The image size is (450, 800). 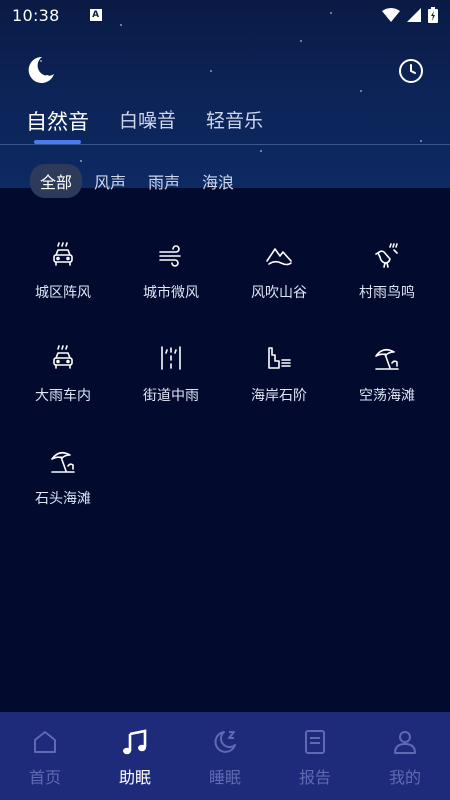 I want to click on home-icon, so click(x=45, y=742).